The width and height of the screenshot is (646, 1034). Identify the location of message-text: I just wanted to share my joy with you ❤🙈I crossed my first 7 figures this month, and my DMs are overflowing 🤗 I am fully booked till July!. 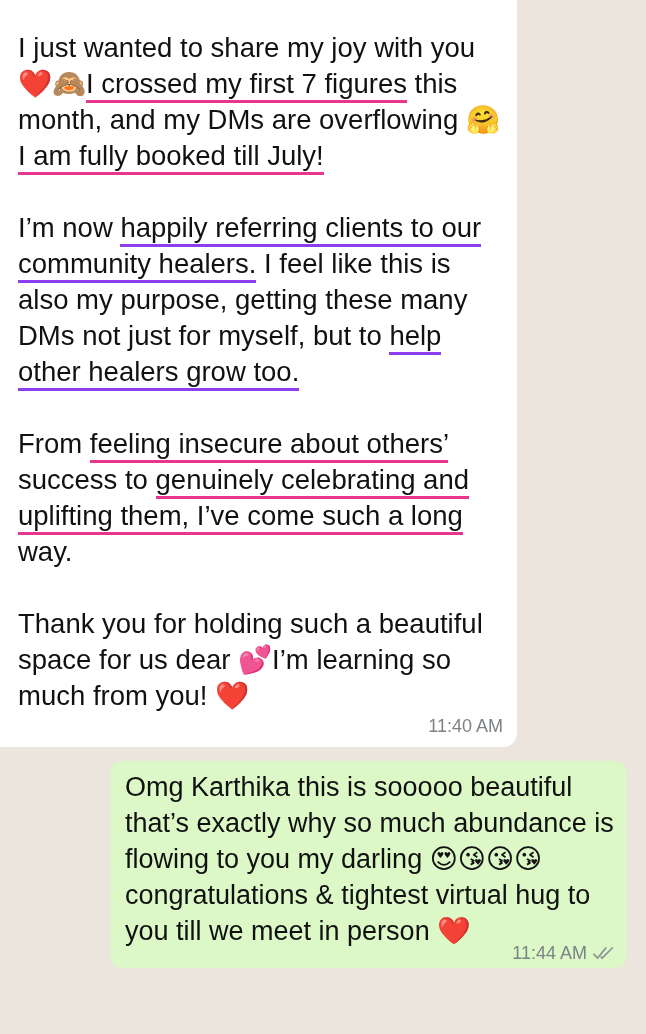
(260, 102).